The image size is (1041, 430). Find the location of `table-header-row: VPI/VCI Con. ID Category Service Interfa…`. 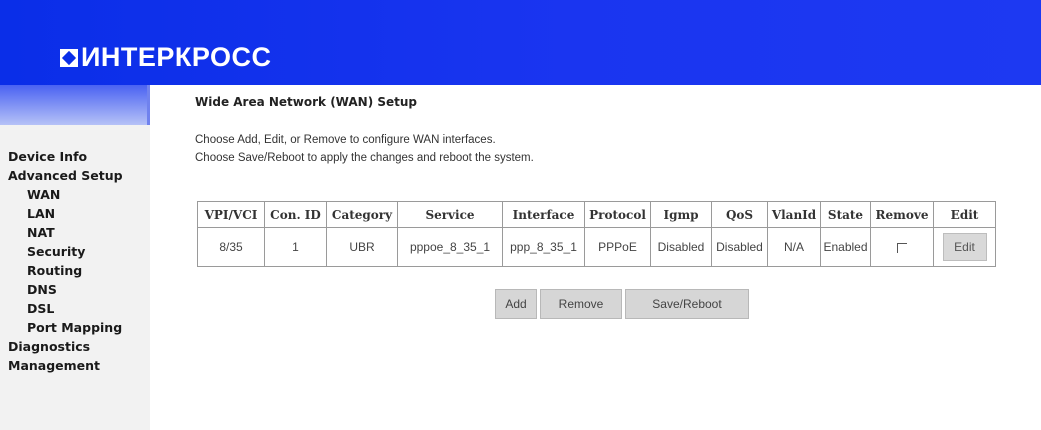

table-header-row: VPI/VCI Con. ID Category Service Interfa… is located at coordinates (596, 214).